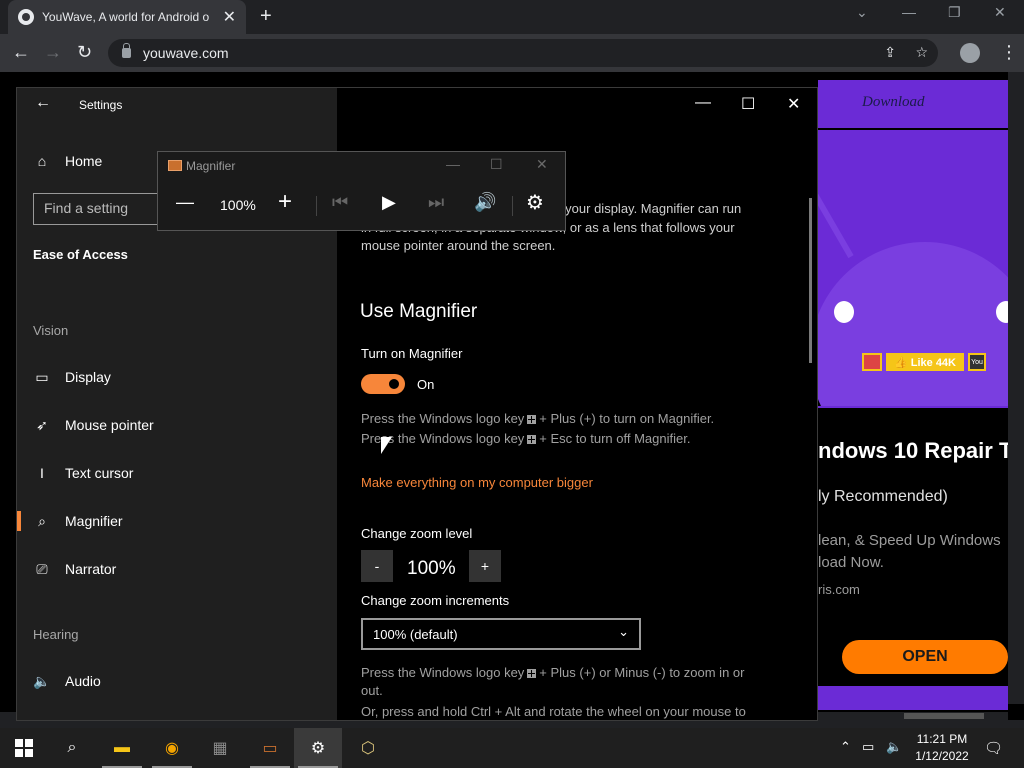  Describe the element at coordinates (639, 208) in the screenshot. I see `intro-text-line-1: ts of your display. Magnifier can run` at that location.